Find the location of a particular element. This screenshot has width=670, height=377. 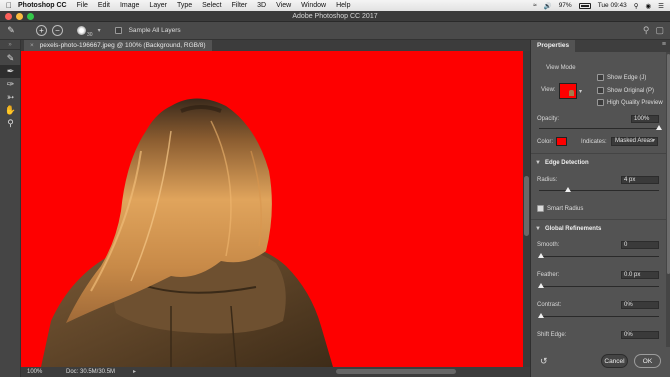

opacity-field: 100% is located at coordinates (645, 119).